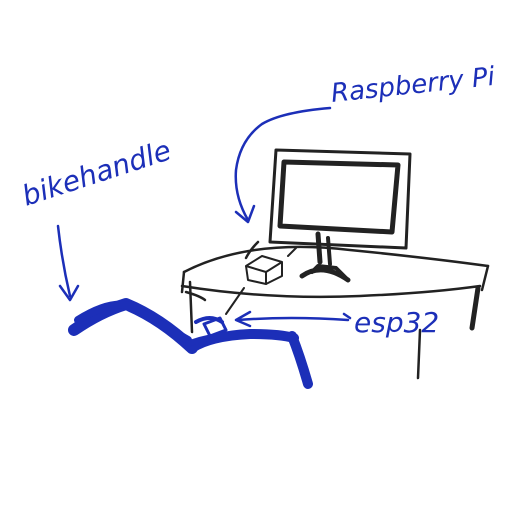  What do you see at coordinates (340, 215) in the screenshot?
I see `monitor` at bounding box center [340, 215].